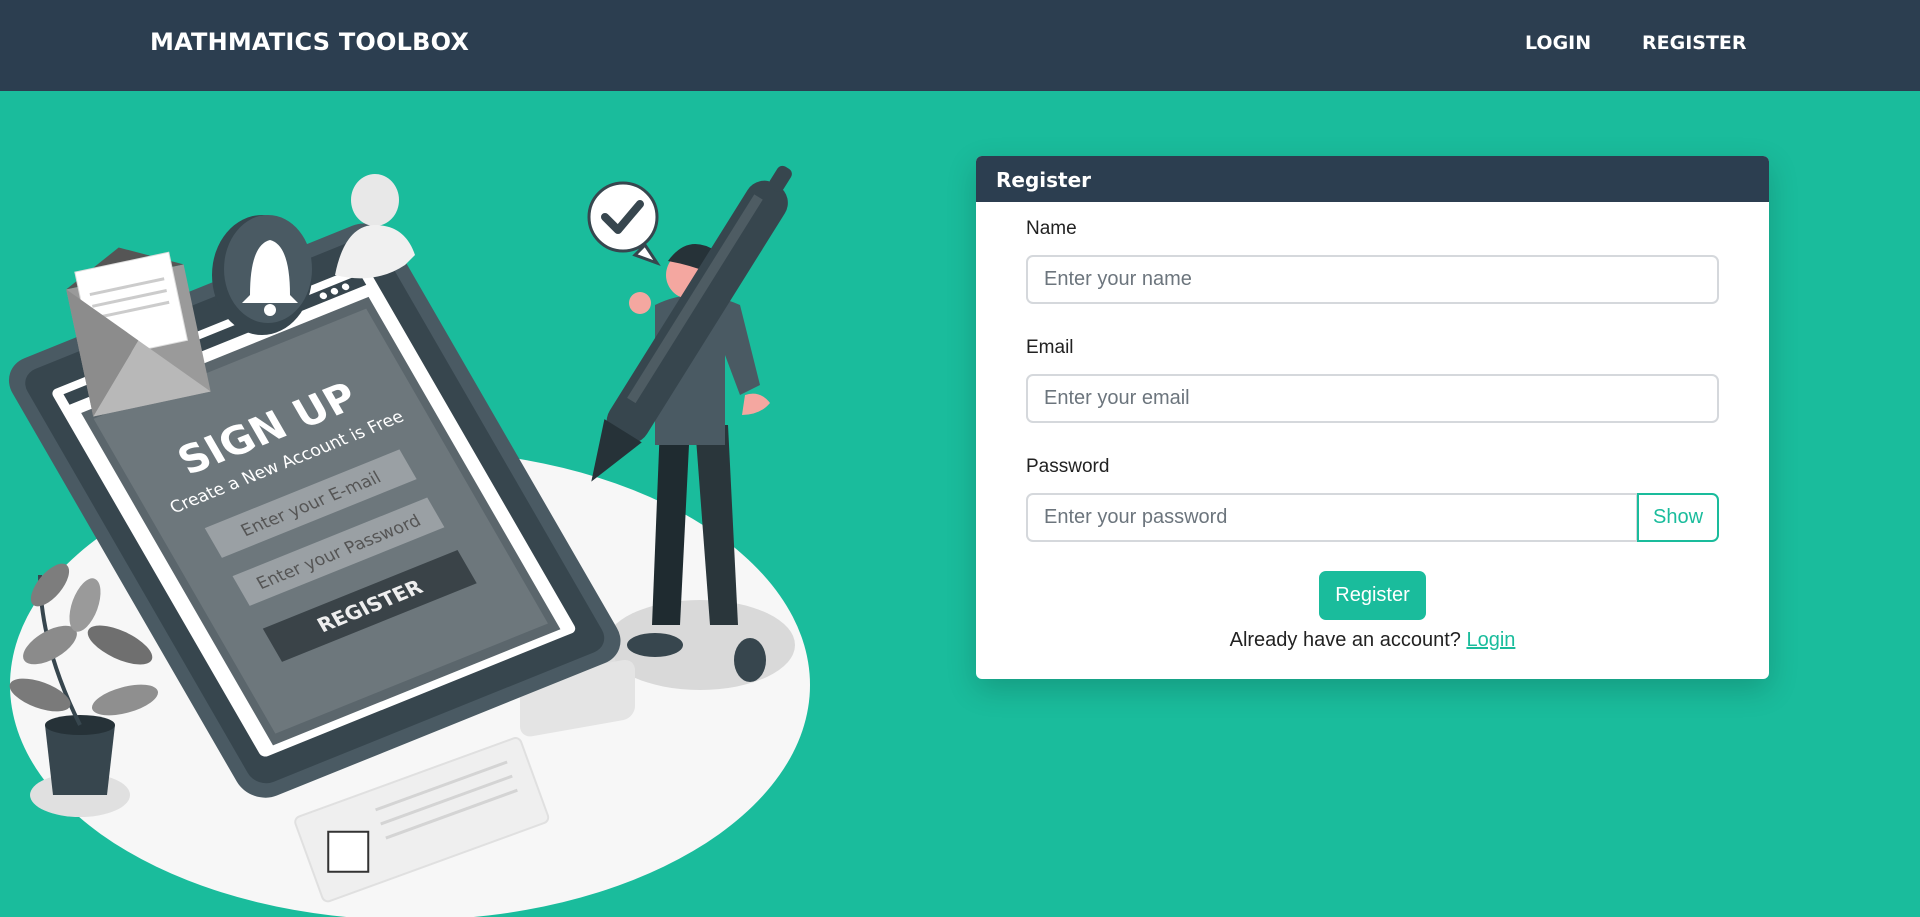 This screenshot has height=917, width=1920. Describe the element at coordinates (1068, 466) in the screenshot. I see `password-label: Password` at that location.